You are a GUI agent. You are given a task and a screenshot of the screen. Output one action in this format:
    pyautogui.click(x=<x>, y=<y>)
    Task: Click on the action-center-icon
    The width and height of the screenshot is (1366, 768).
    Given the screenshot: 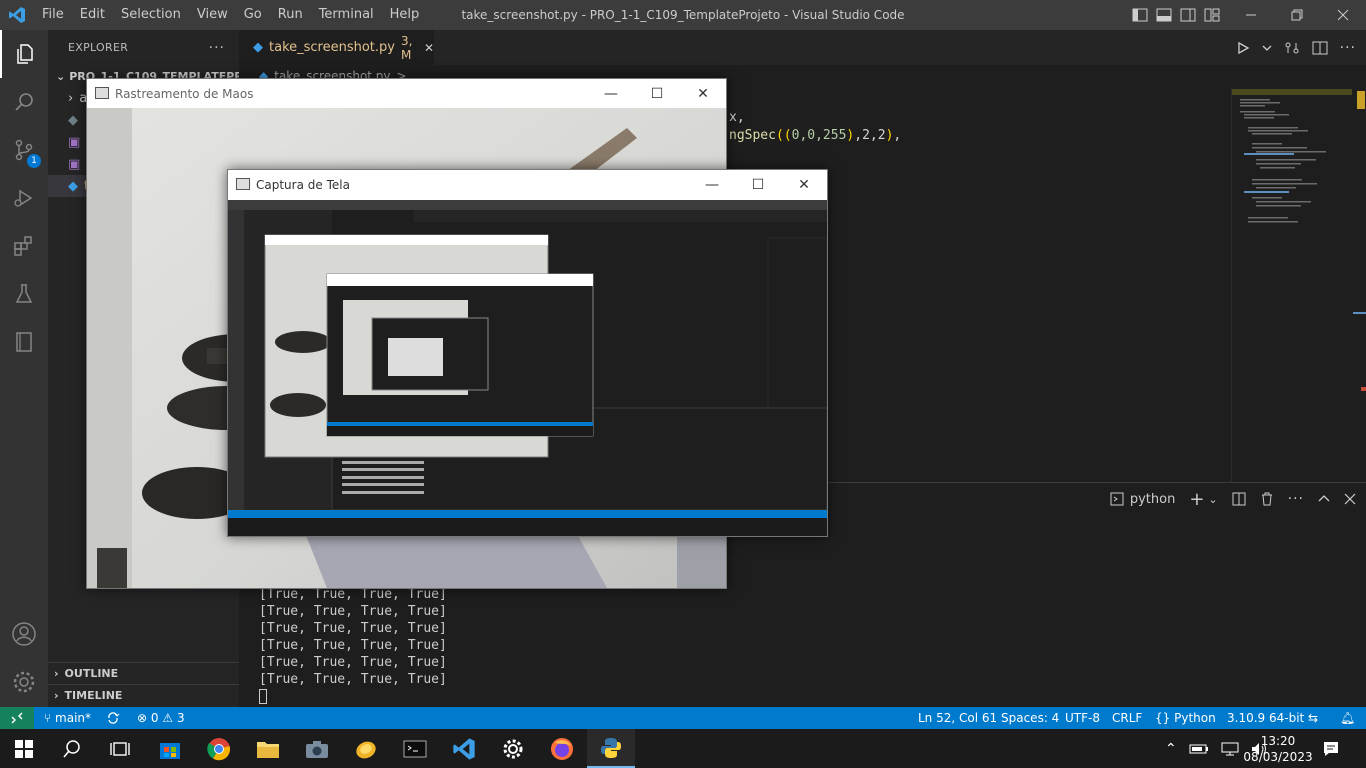 What is the action you would take?
    pyautogui.click(x=1331, y=748)
    